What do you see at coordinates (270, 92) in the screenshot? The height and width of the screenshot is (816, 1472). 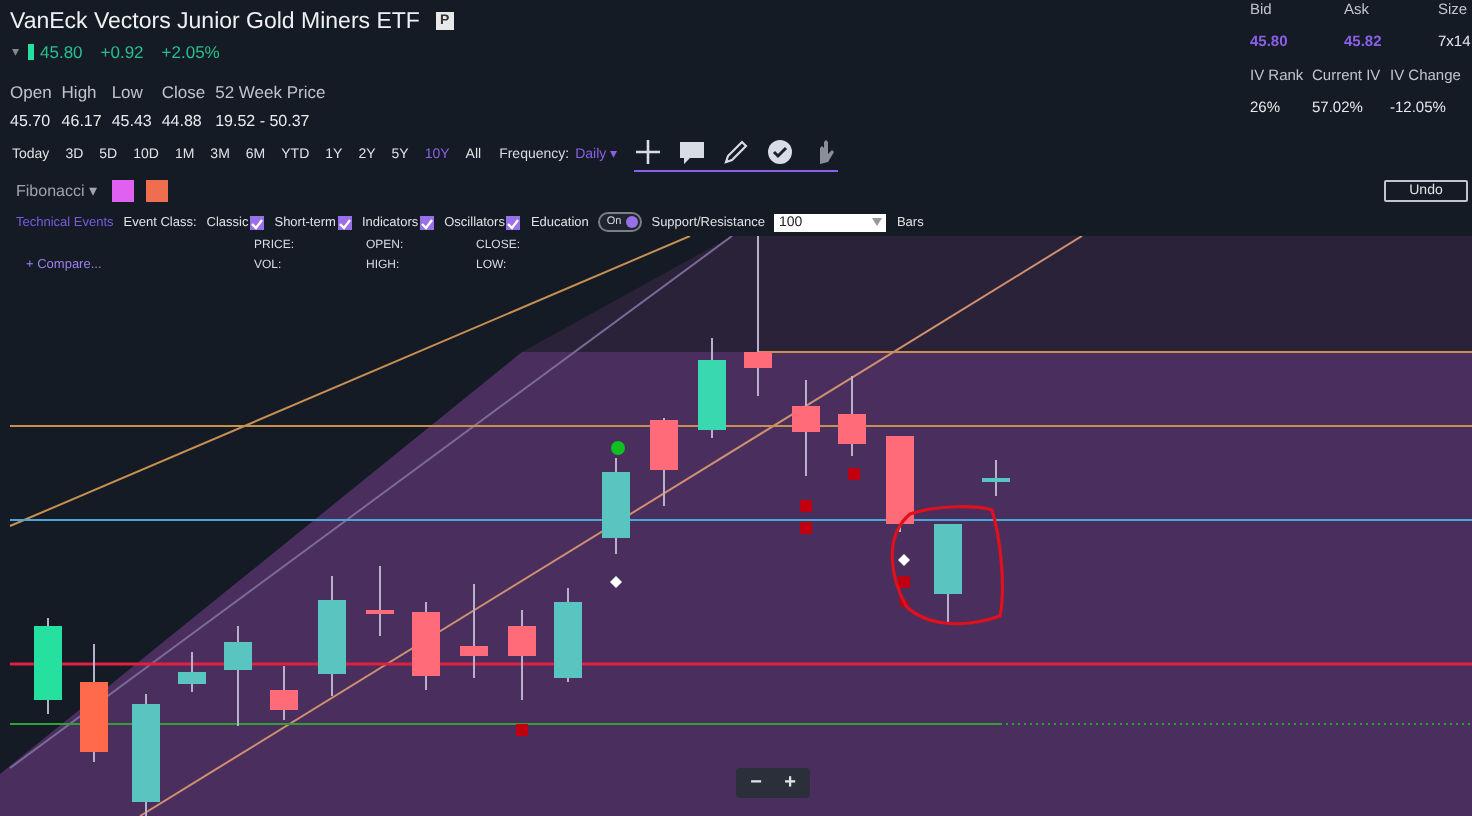 I see `stat-label: 52 Week Price` at bounding box center [270, 92].